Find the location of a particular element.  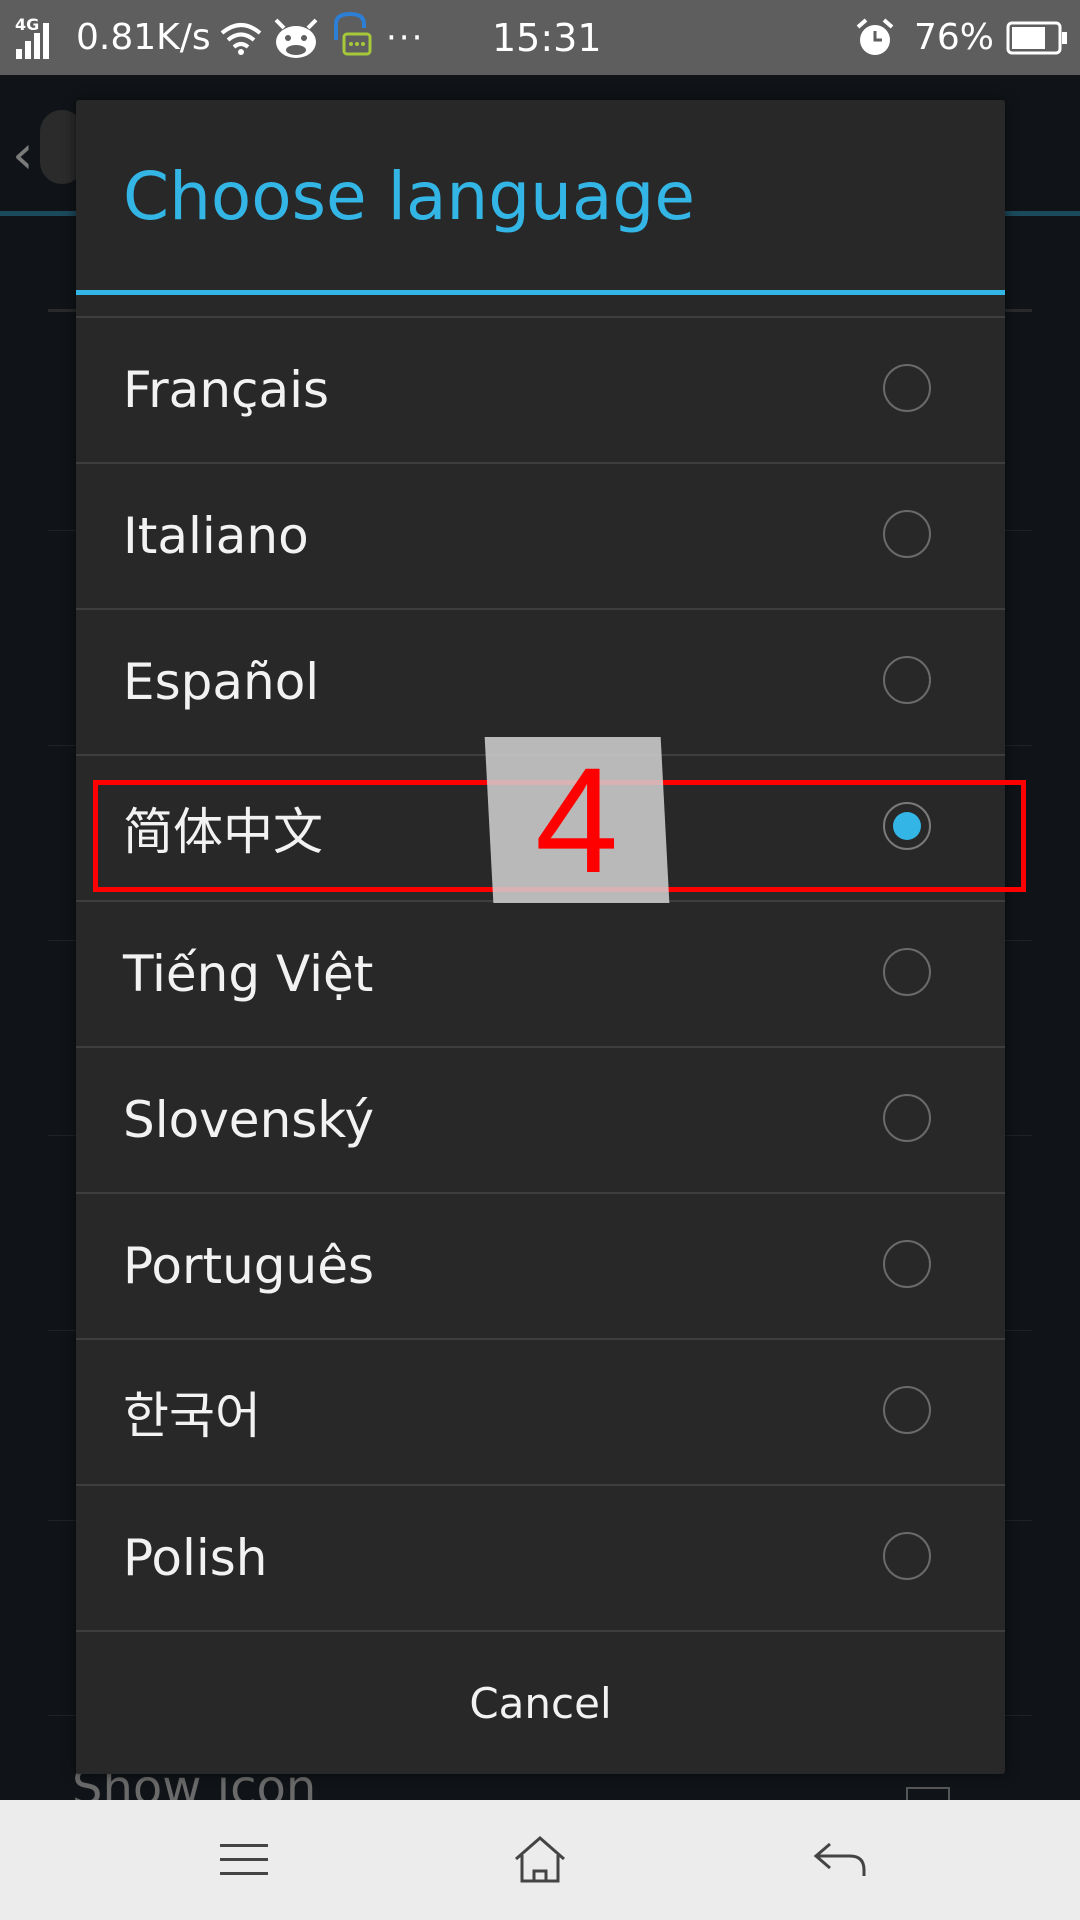

language-label: 한국어 is located at coordinates (192, 1416).